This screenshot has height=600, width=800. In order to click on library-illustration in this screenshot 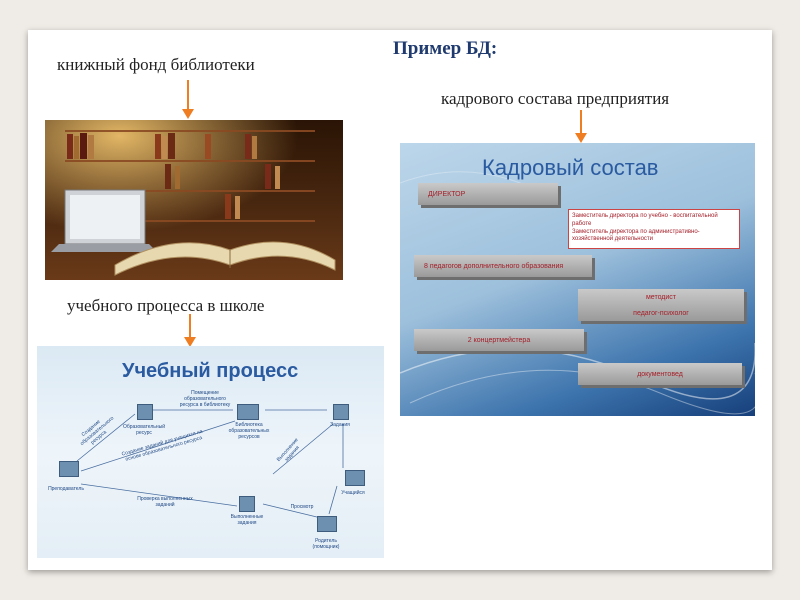, I will do `click(194, 200)`.